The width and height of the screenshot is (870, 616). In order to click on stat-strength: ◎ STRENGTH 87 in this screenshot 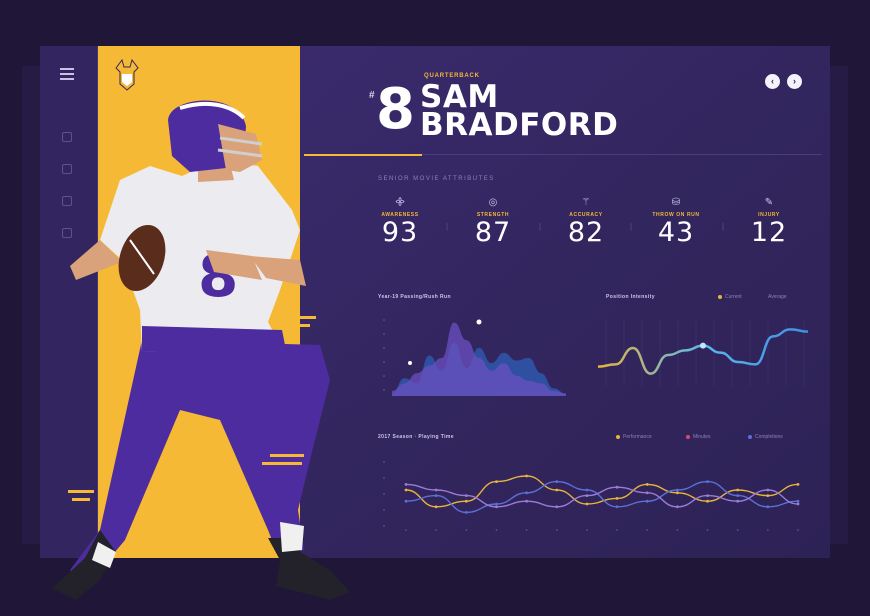, I will do `click(493, 222)`.